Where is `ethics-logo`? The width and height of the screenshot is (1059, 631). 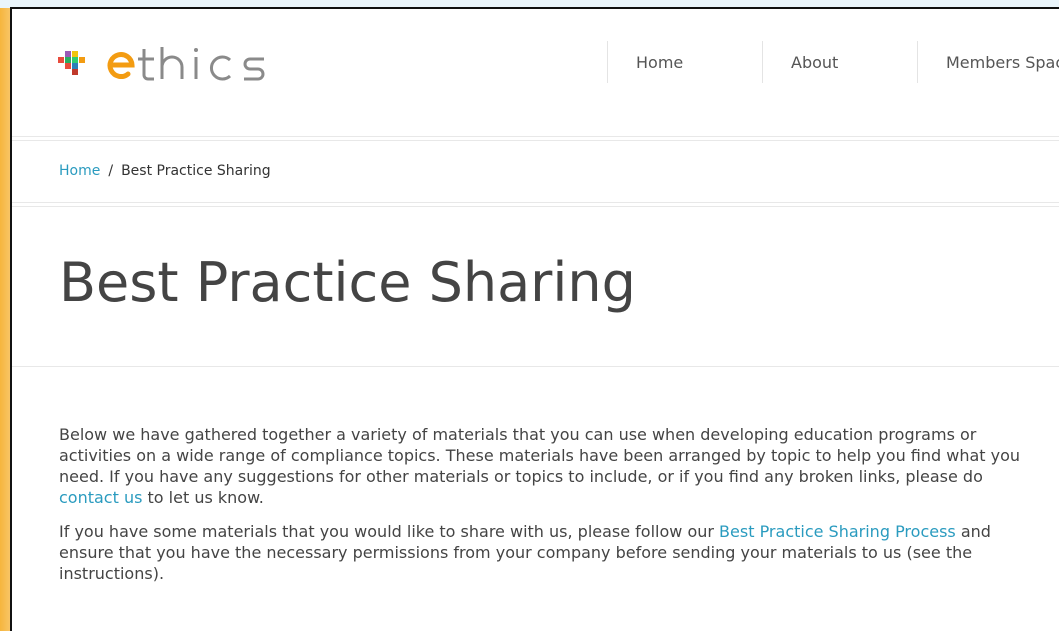 ethics-logo is located at coordinates (178, 63).